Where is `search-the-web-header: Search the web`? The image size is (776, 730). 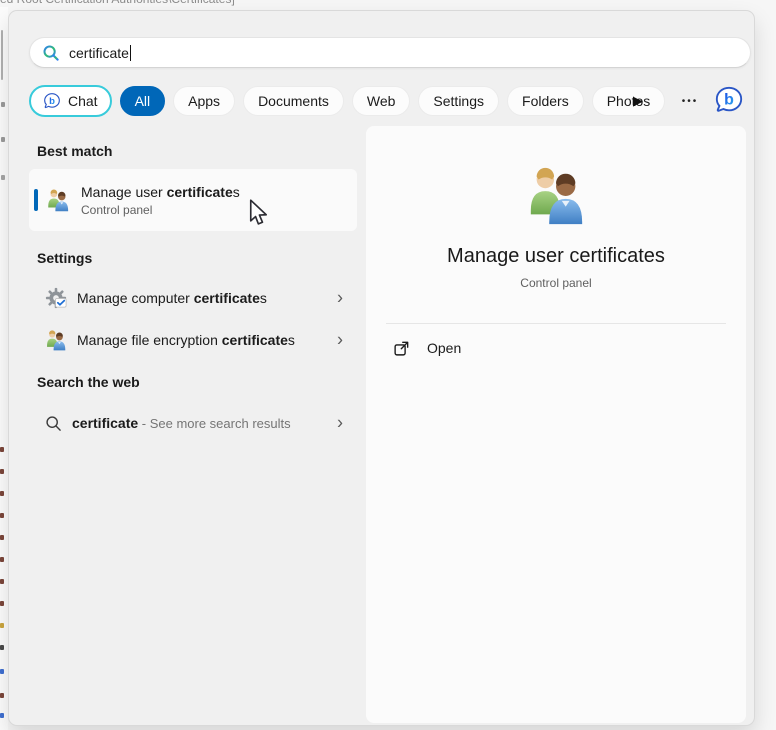 search-the-web-header: Search the web is located at coordinates (88, 382).